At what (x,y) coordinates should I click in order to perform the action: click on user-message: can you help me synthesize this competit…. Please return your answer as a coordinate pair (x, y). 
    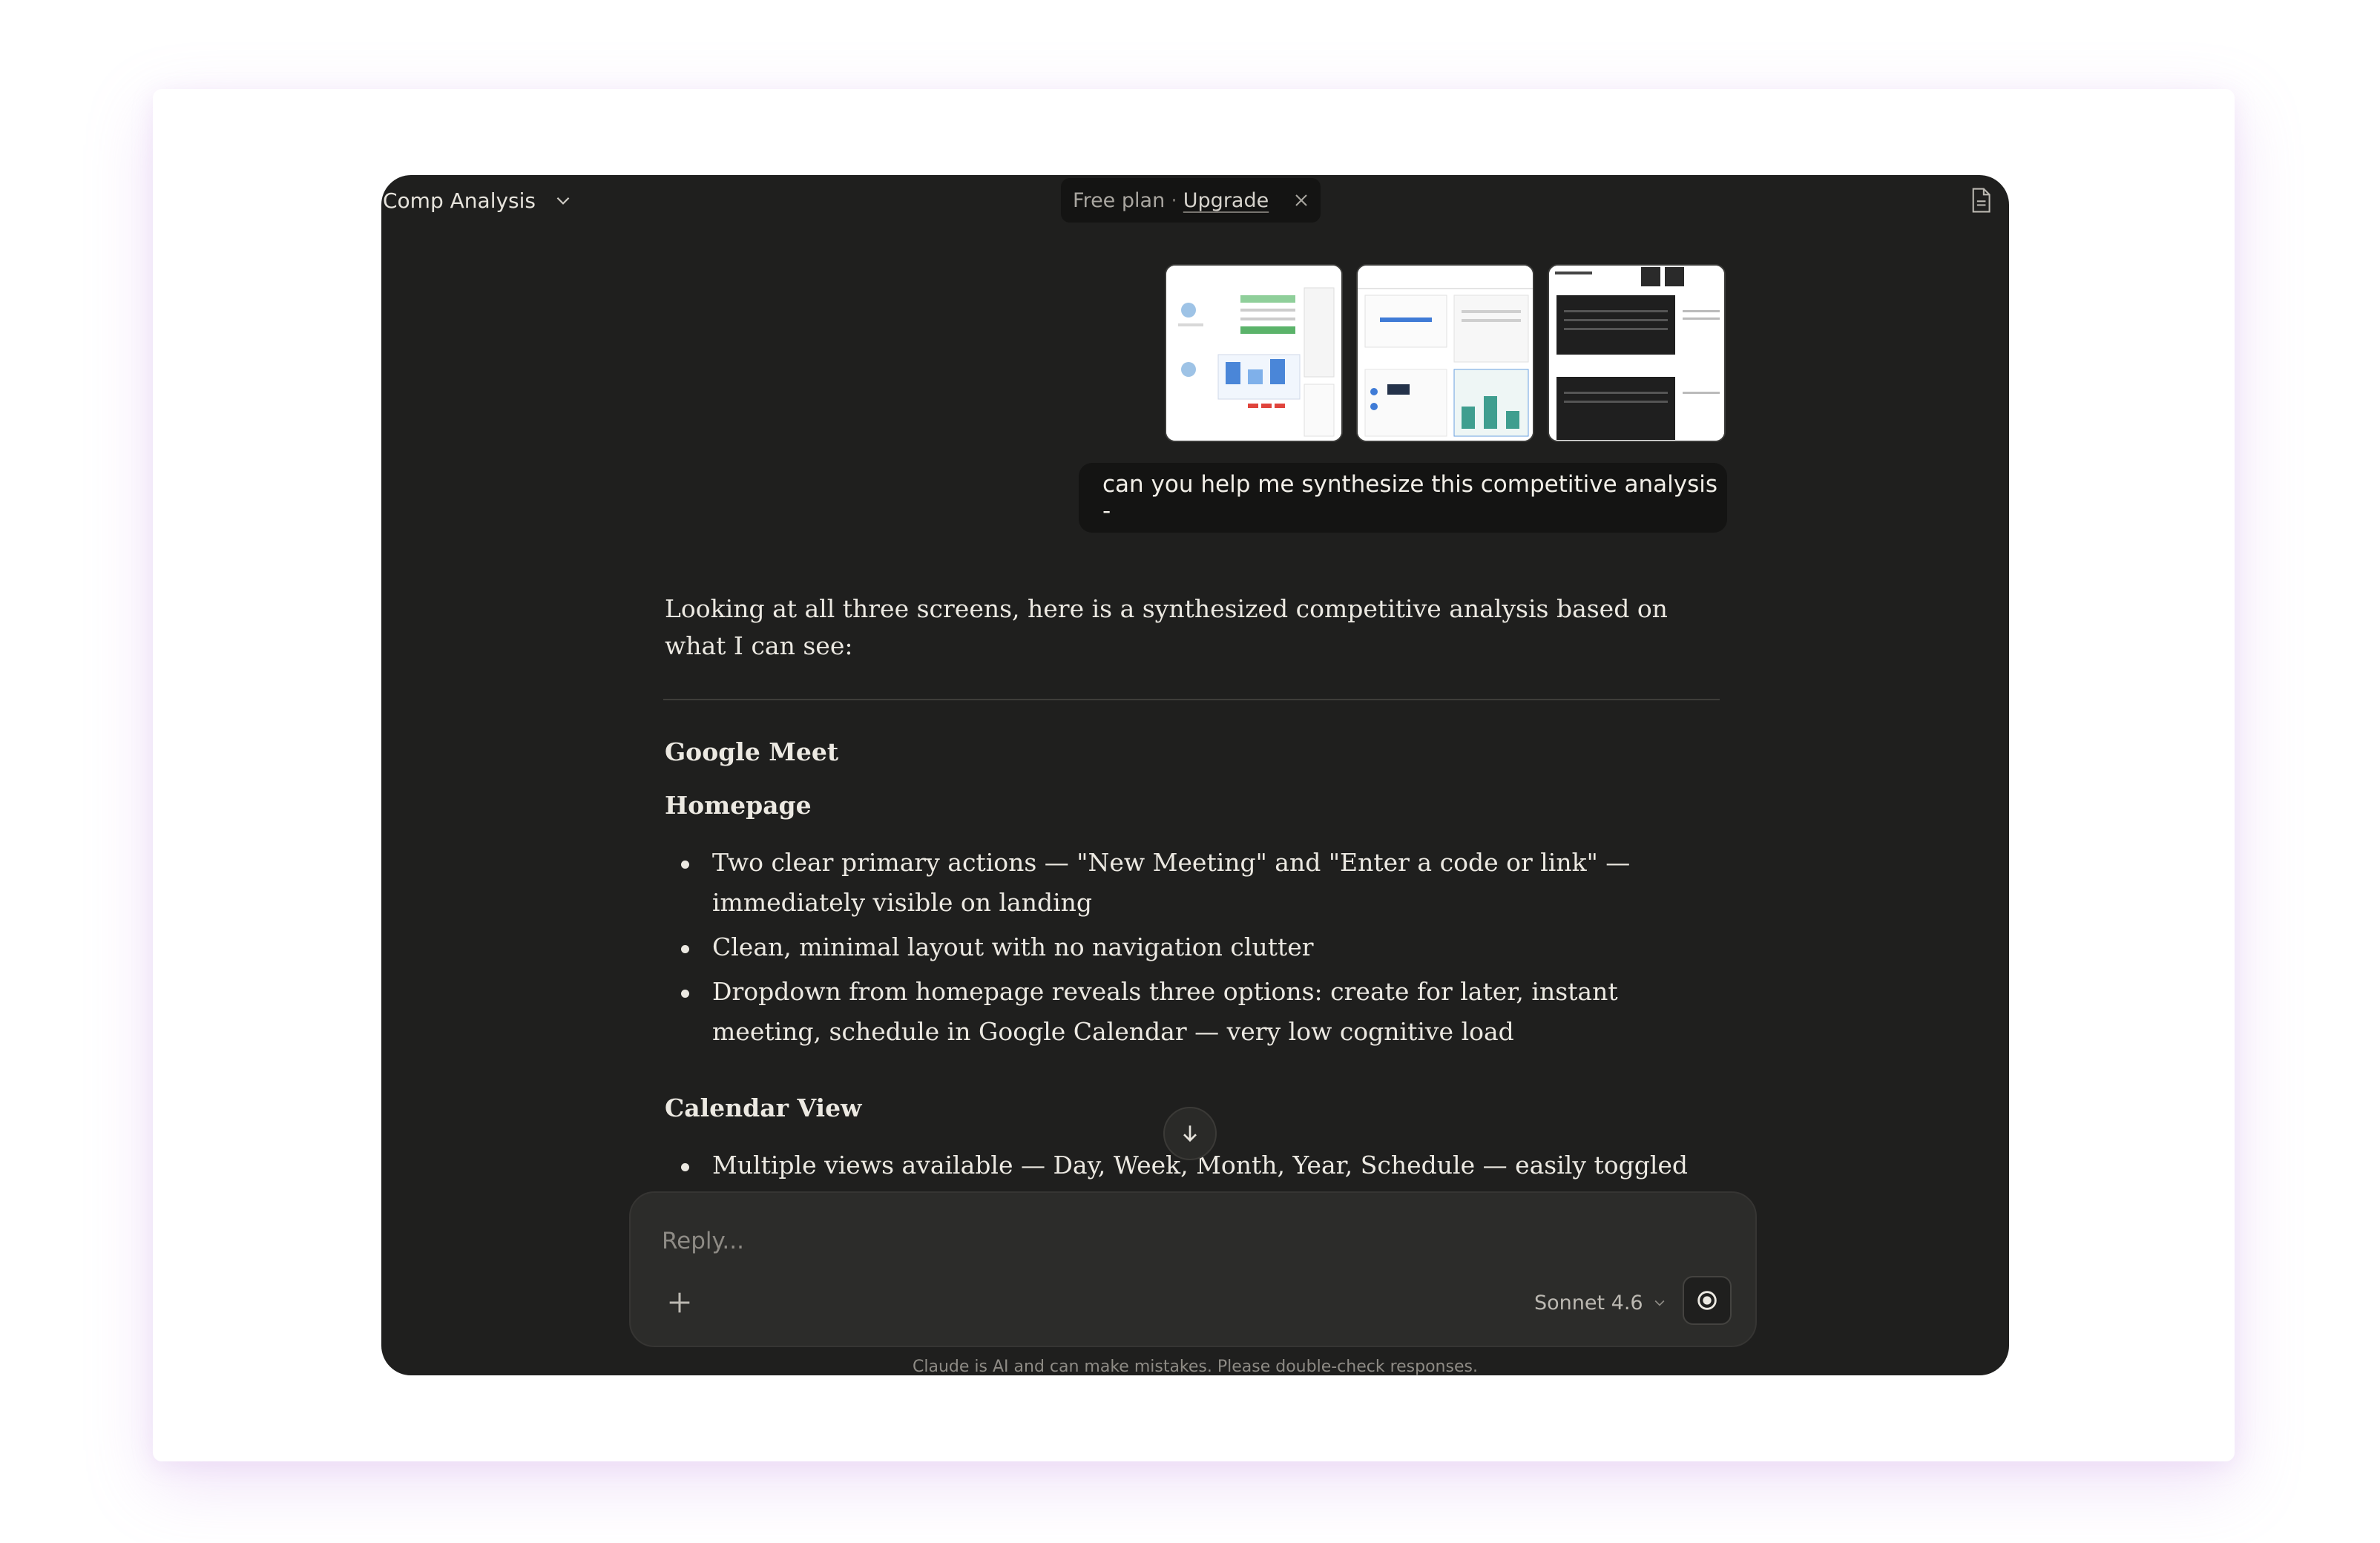
    Looking at the image, I should click on (1403, 498).